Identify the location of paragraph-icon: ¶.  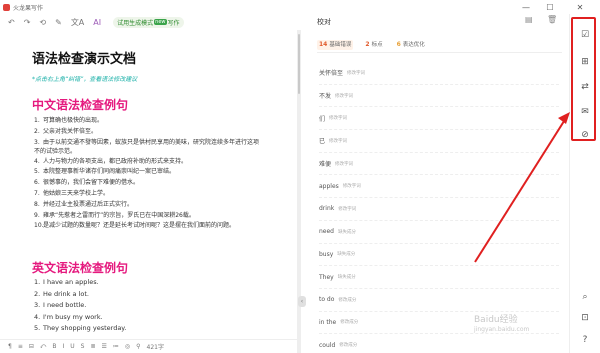
(10, 346).